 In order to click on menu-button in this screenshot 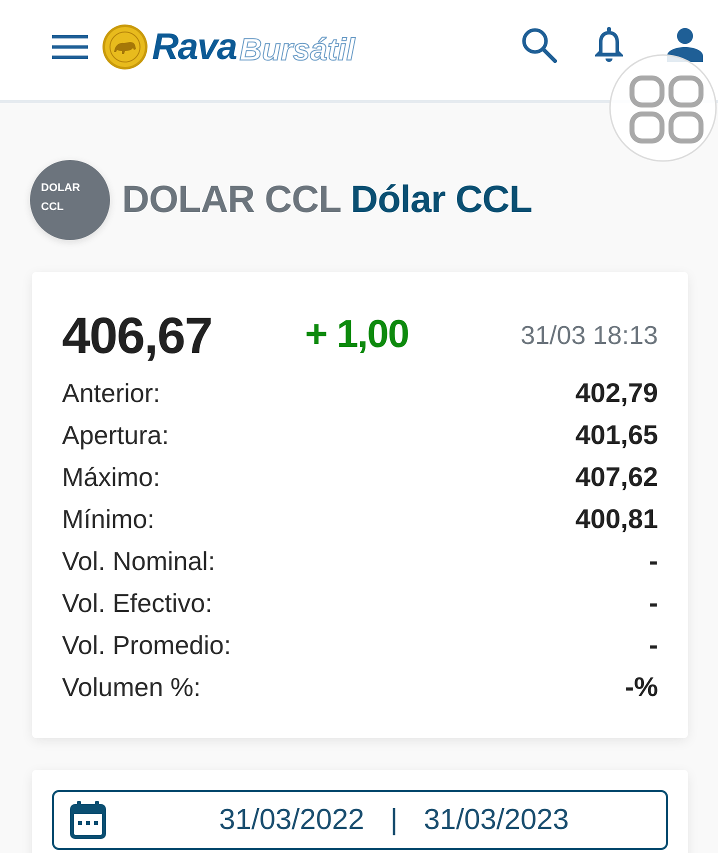, I will do `click(70, 47)`.